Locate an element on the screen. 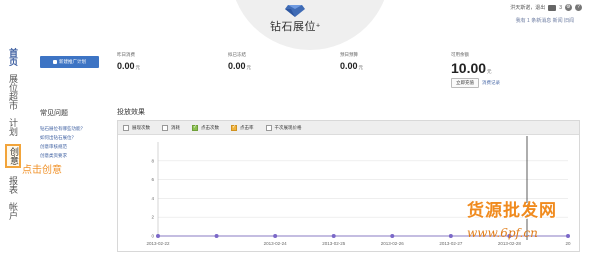  notification-bar: 我有 1 条新消息 新闻 旧闻 is located at coordinates (545, 20).